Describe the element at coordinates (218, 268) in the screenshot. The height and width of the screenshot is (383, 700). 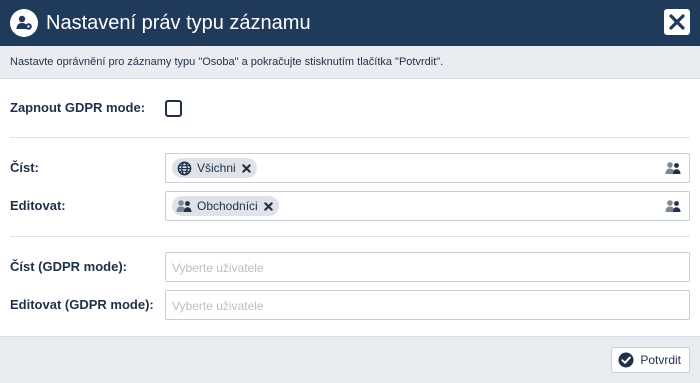
I see `read-gdpr-placeholder: Vyberte uživatele` at that location.